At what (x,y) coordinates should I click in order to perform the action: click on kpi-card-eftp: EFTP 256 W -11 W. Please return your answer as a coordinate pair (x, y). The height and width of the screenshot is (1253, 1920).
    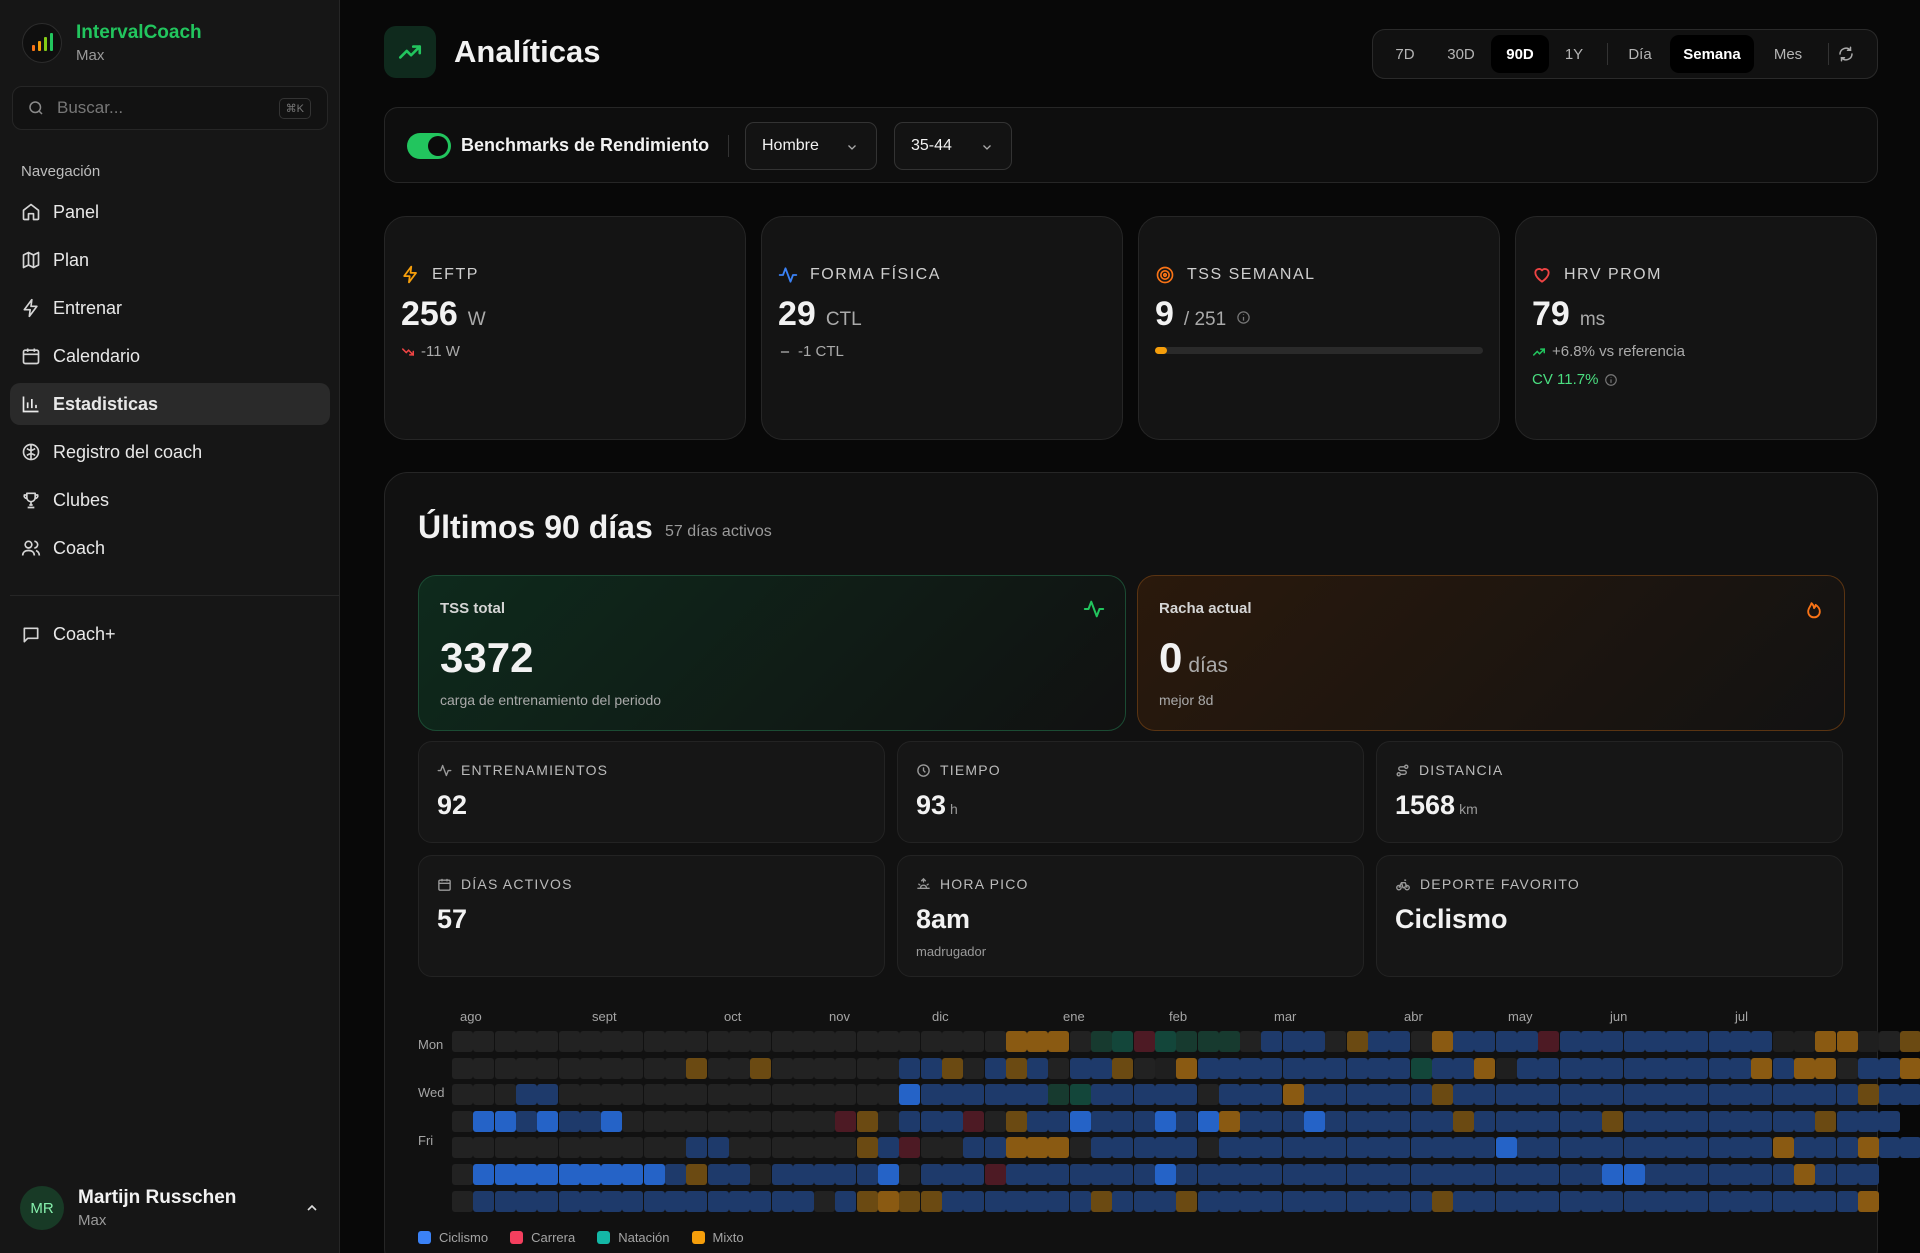
    Looking at the image, I should click on (565, 328).